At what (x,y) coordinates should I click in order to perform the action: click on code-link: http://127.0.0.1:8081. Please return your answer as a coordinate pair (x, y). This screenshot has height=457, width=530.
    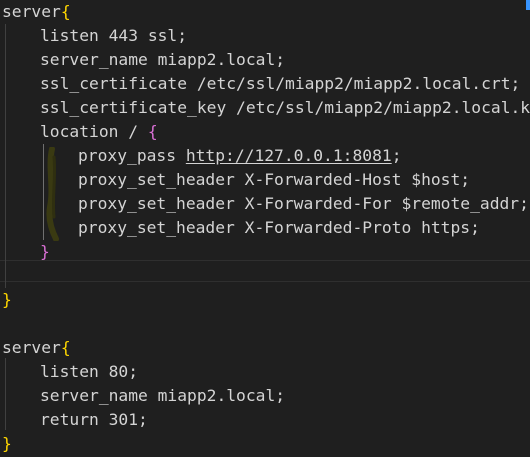
    Looking at the image, I should click on (289, 155).